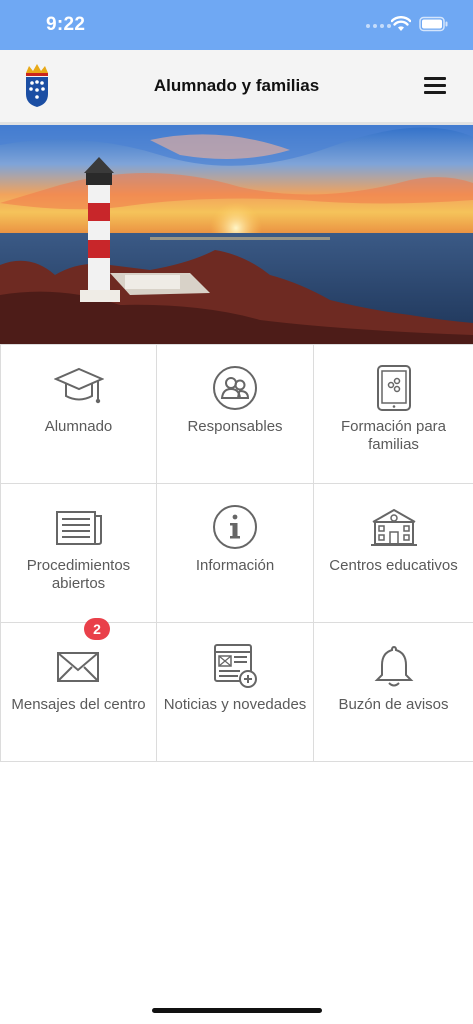 Image resolution: width=473 pixels, height=1024 pixels. I want to click on home-indicator, so click(237, 1010).